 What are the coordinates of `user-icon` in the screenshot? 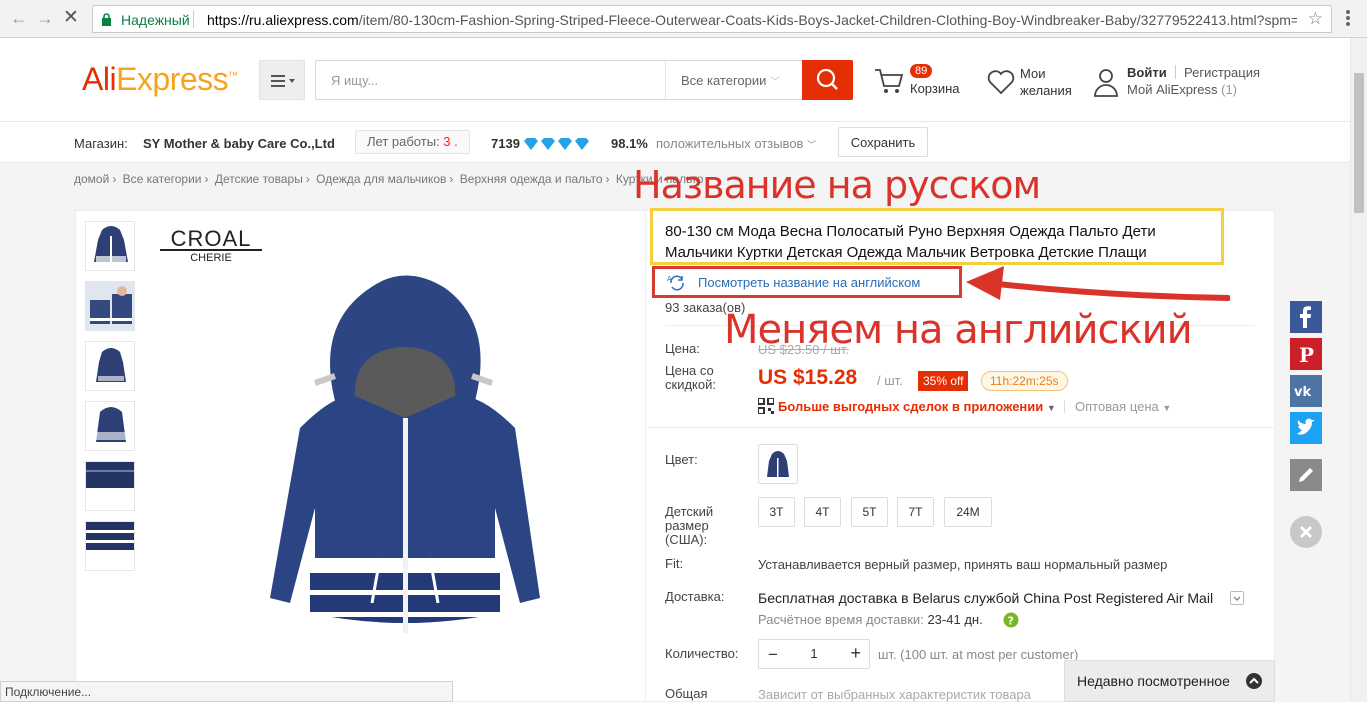 It's located at (1106, 82).